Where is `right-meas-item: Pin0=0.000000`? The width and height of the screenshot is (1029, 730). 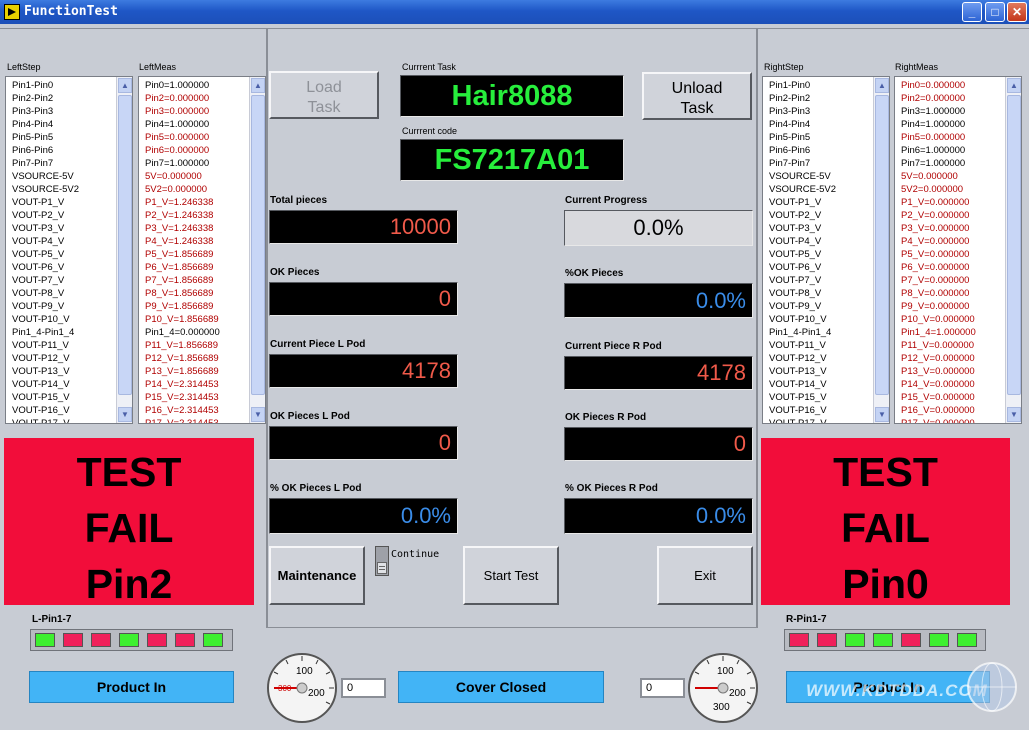 right-meas-item: Pin0=0.000000 is located at coordinates (949, 85).